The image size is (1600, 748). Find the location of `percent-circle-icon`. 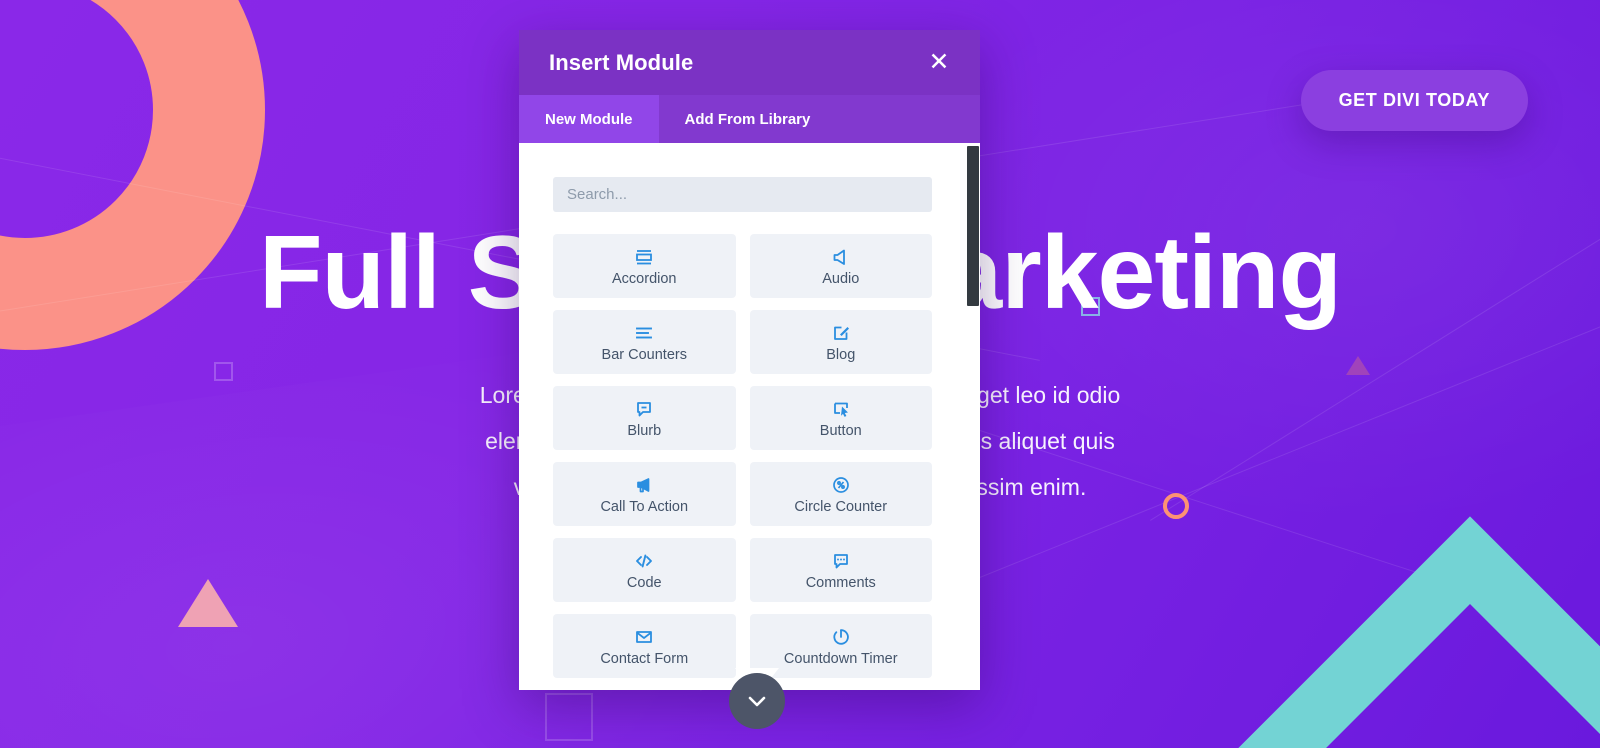

percent-circle-icon is located at coordinates (841, 485).